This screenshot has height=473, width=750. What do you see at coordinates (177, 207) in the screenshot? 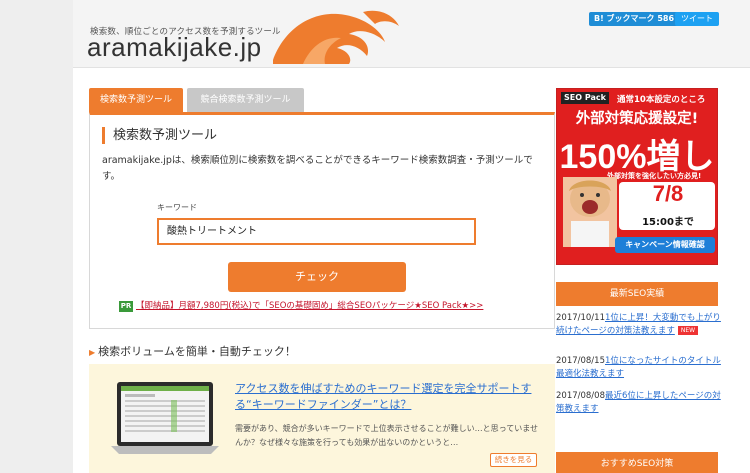
I see `keyword-label: キーワード` at bounding box center [177, 207].